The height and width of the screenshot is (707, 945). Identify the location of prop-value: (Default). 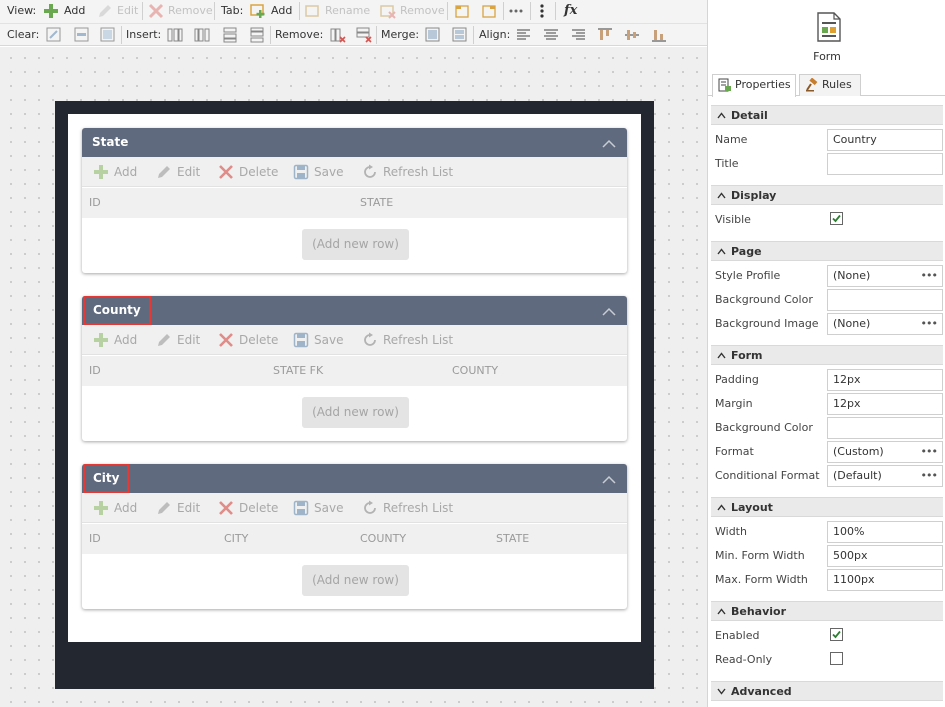
(857, 475).